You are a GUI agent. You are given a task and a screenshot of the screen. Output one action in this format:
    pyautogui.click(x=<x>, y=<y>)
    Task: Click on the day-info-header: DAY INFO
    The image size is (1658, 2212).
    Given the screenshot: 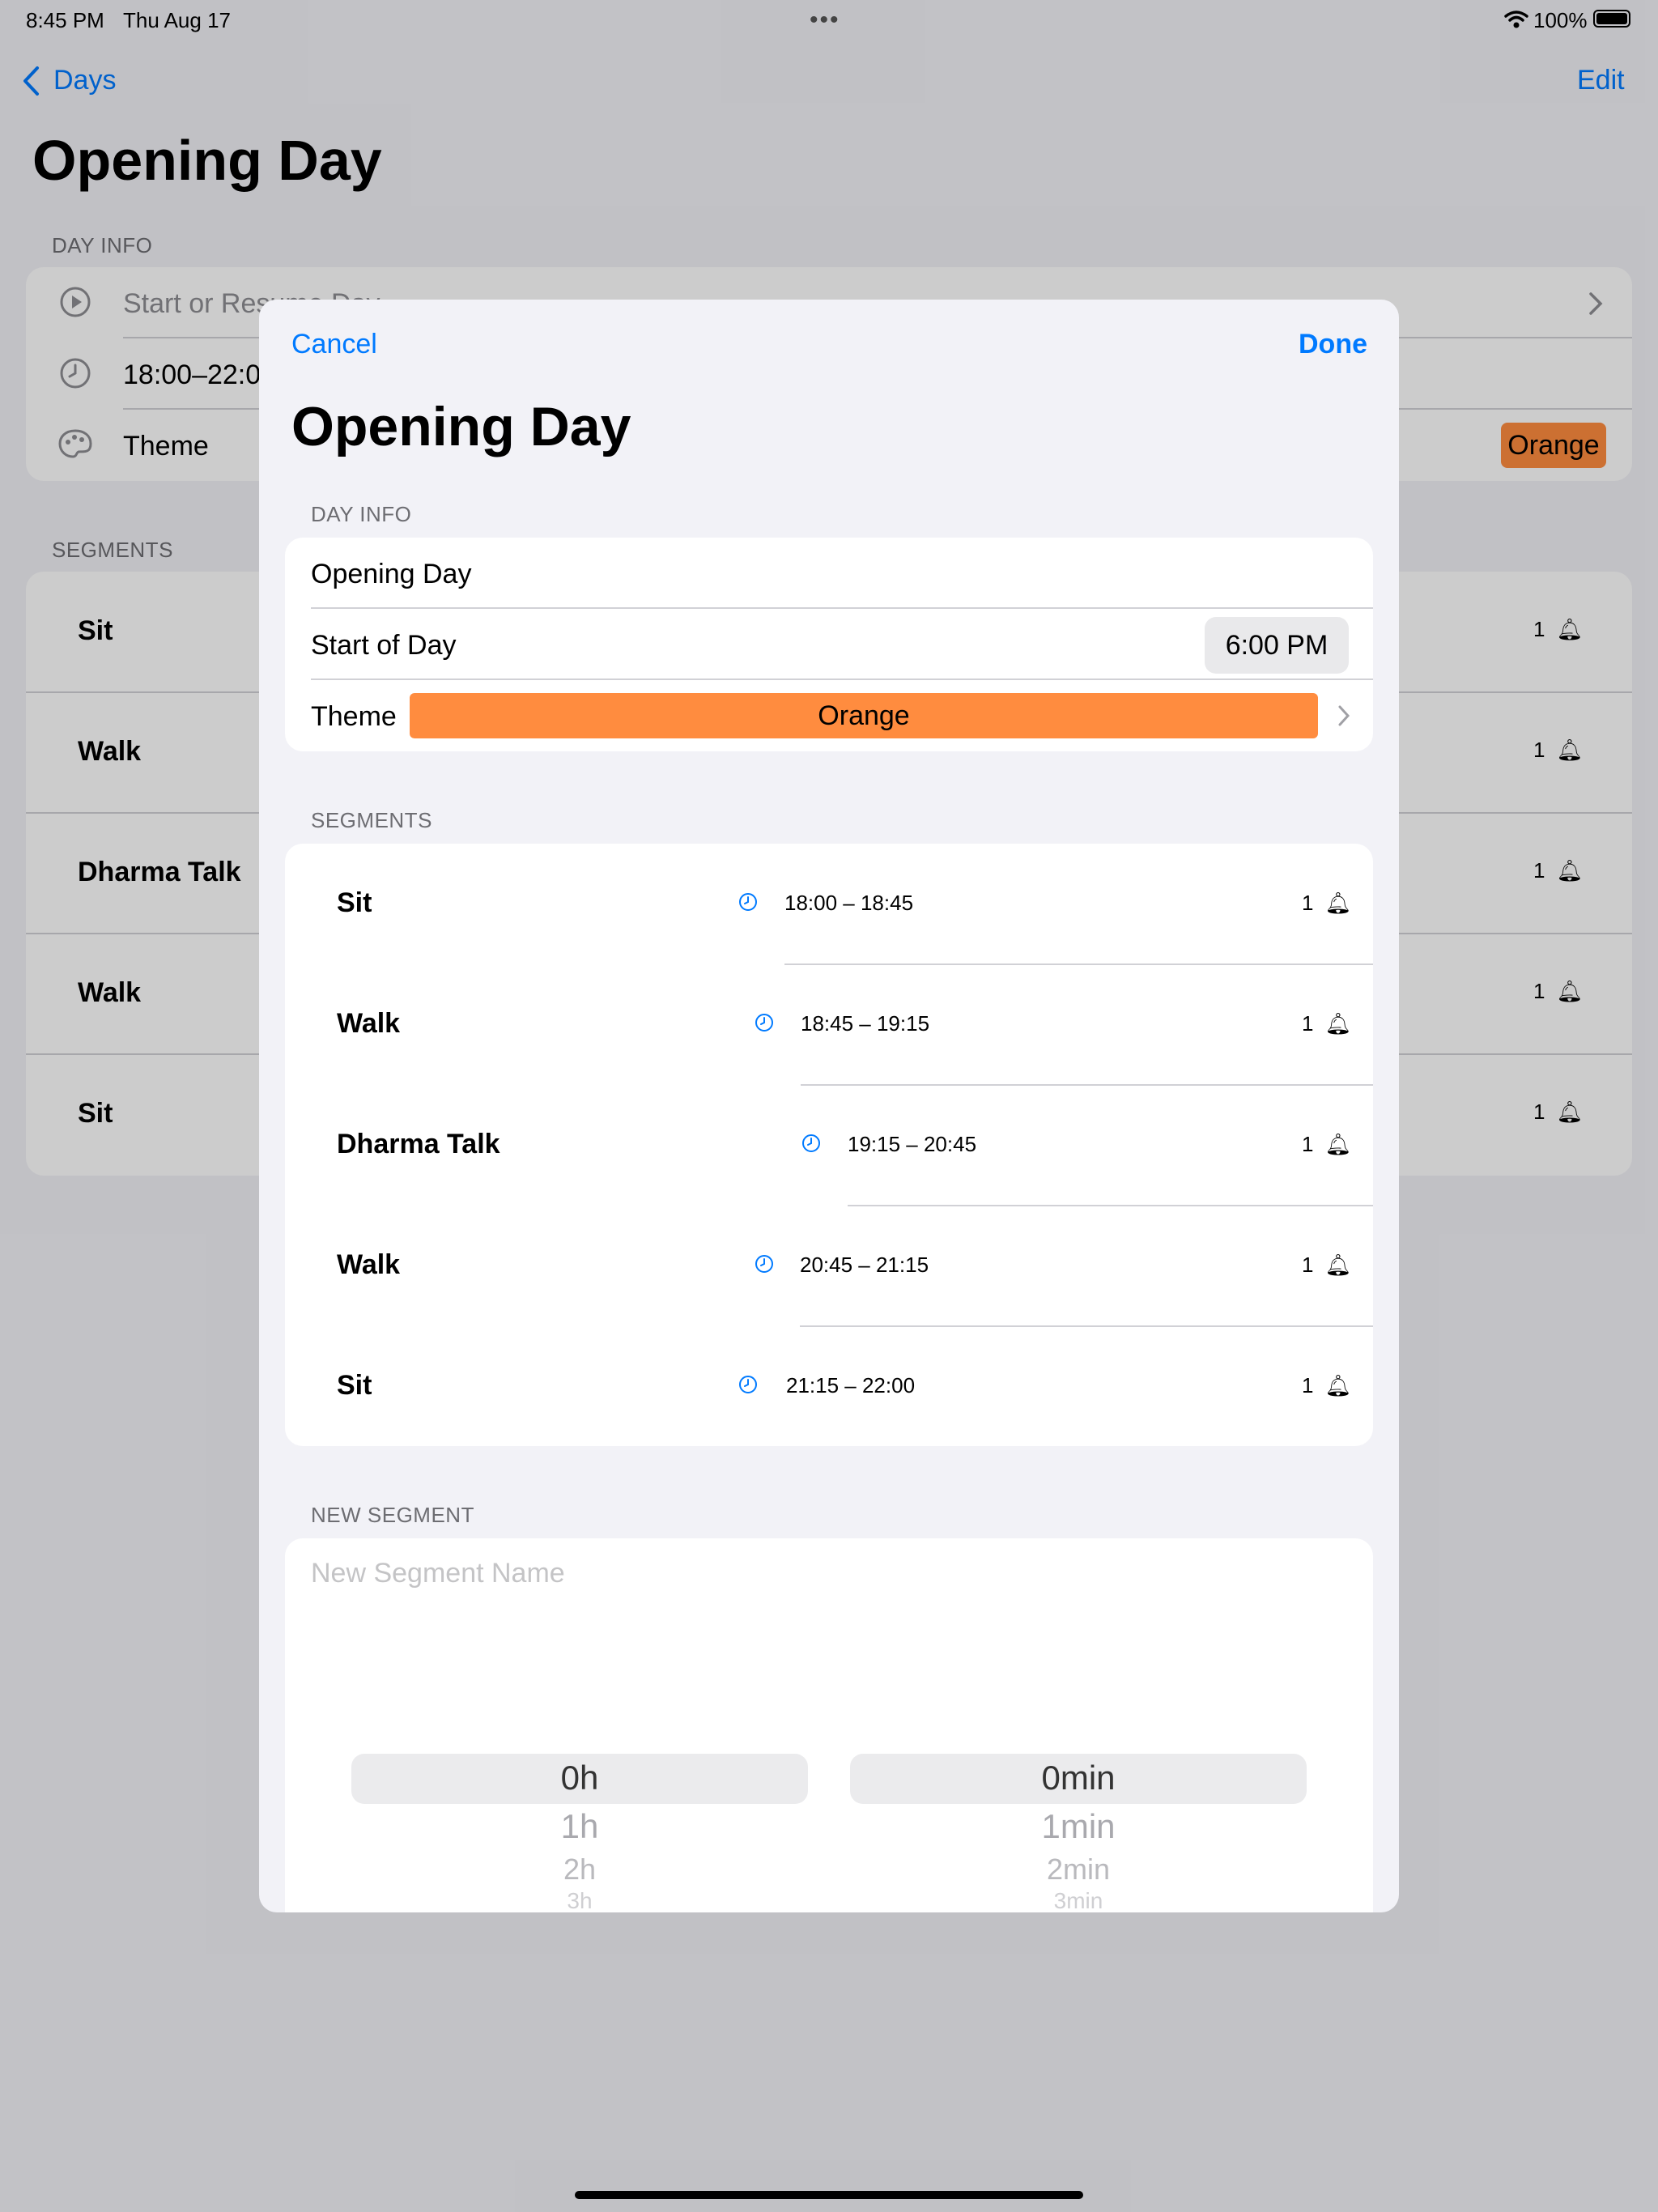 What is the action you would take?
    pyautogui.click(x=361, y=514)
    